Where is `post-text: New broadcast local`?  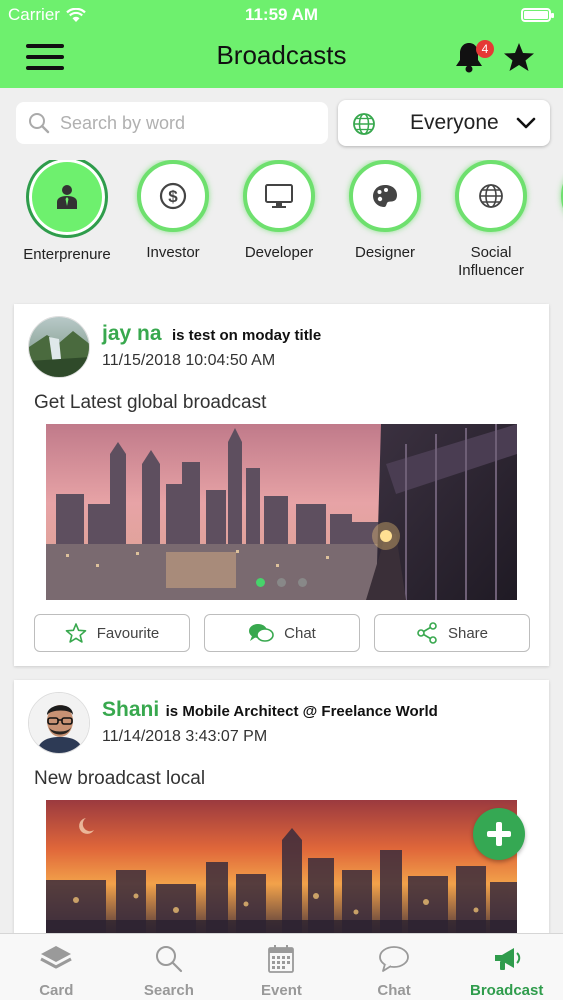
post-text: New broadcast local is located at coordinates (120, 778).